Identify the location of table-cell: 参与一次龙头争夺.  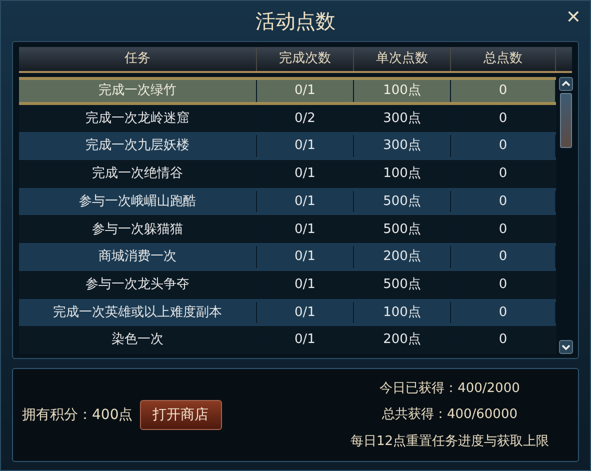
(138, 285).